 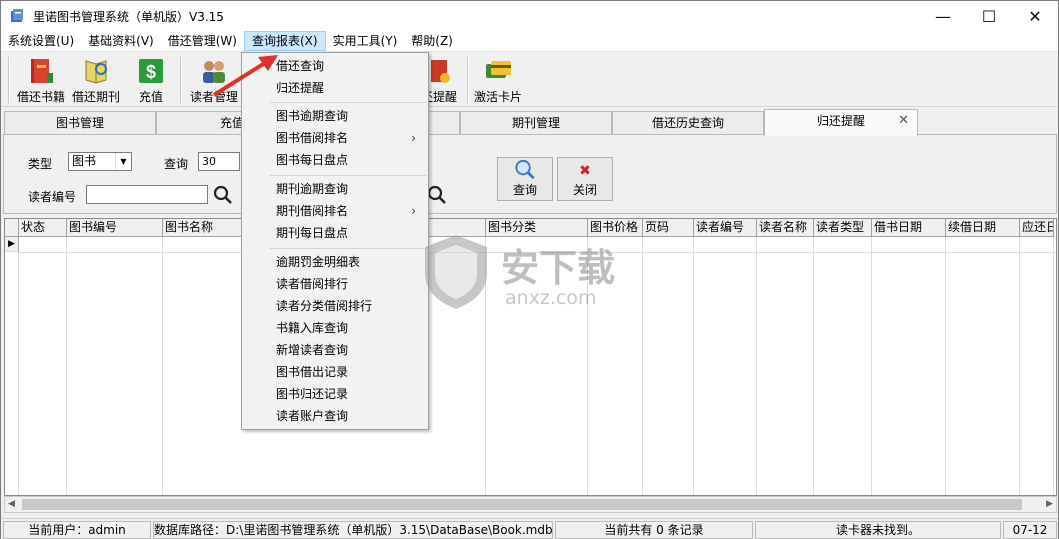 I want to click on menu-item-book-overdue: 图书逾期查询, so click(x=335, y=116).